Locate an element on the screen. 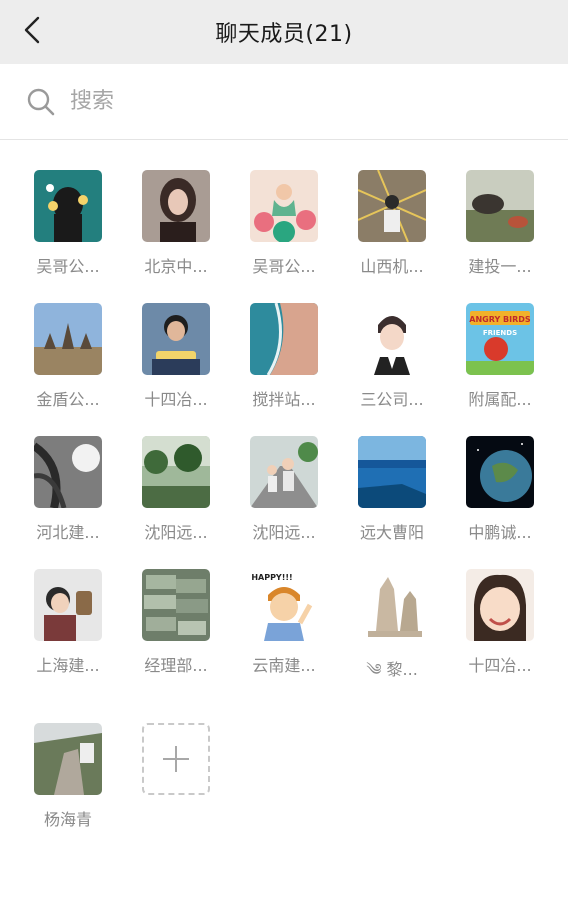 Image resolution: width=568 pixels, height=908 pixels. member-name: 杨海青 is located at coordinates (67, 819).